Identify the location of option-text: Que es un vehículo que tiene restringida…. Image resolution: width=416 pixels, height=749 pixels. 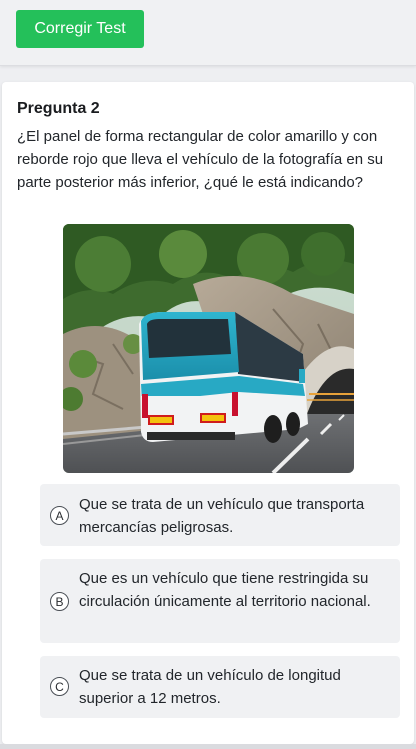
(225, 590).